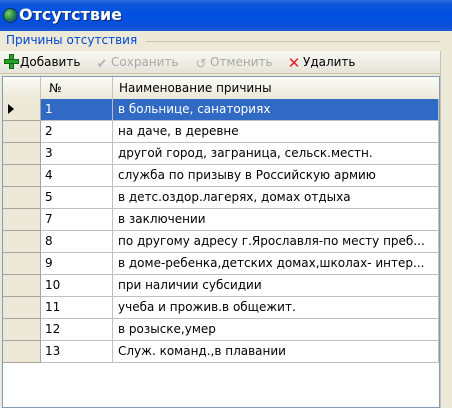  I want to click on row-name: при наличии субсидии, so click(276, 286).